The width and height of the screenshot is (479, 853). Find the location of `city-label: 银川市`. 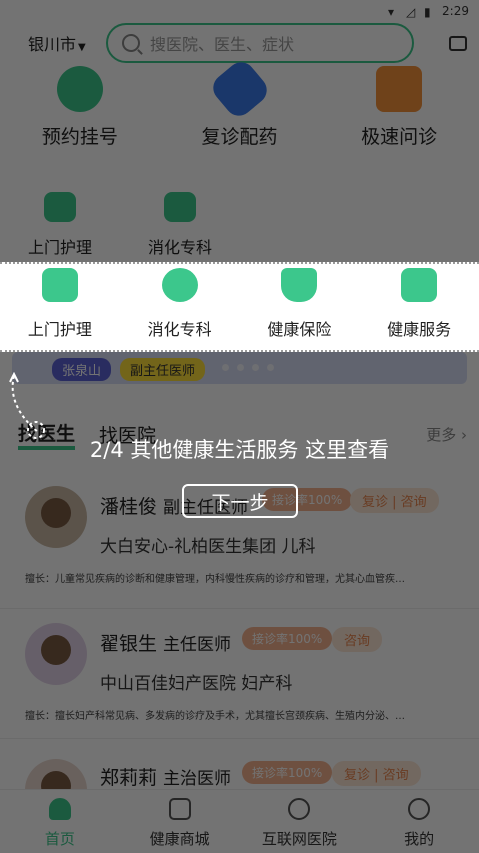

city-label: 银川市 is located at coordinates (52, 44).